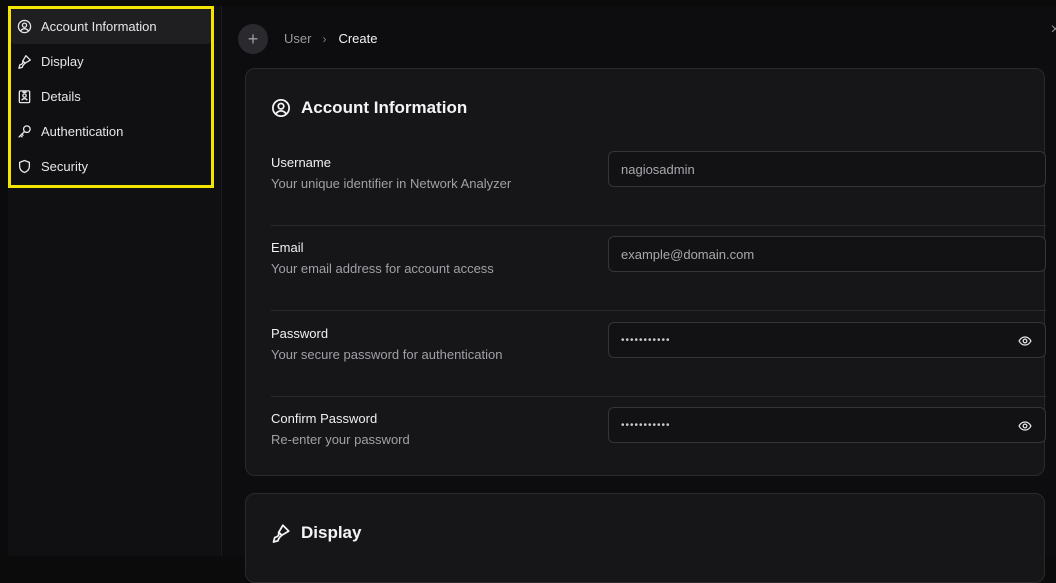 Image resolution: width=1056 pixels, height=583 pixels. I want to click on sidebar-item-authentication: Authentication, so click(111, 131).